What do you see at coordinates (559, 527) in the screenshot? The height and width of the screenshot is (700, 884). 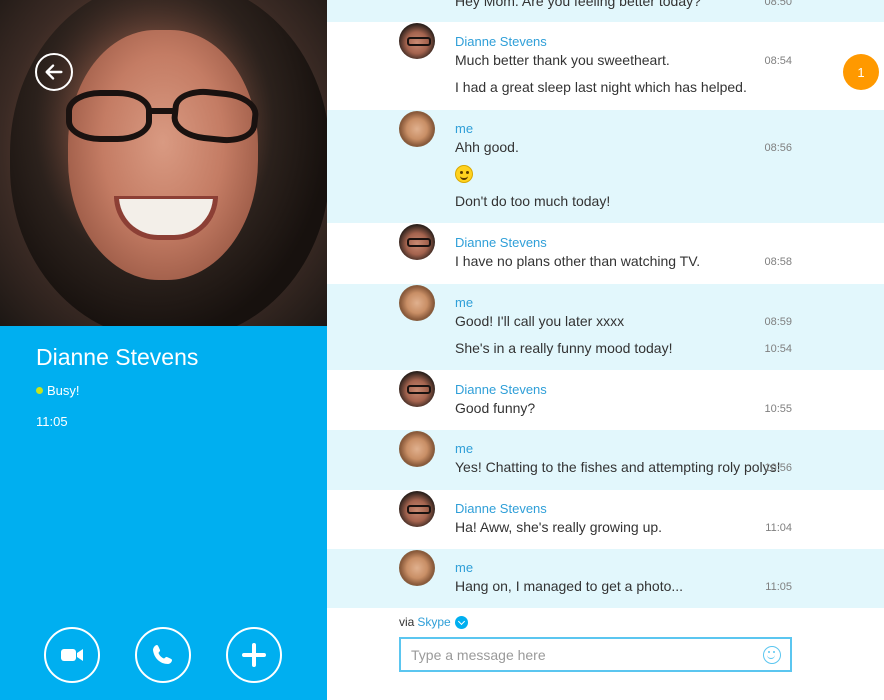 I see `message-text: Ha! Aww, she's really growing up.` at bounding box center [559, 527].